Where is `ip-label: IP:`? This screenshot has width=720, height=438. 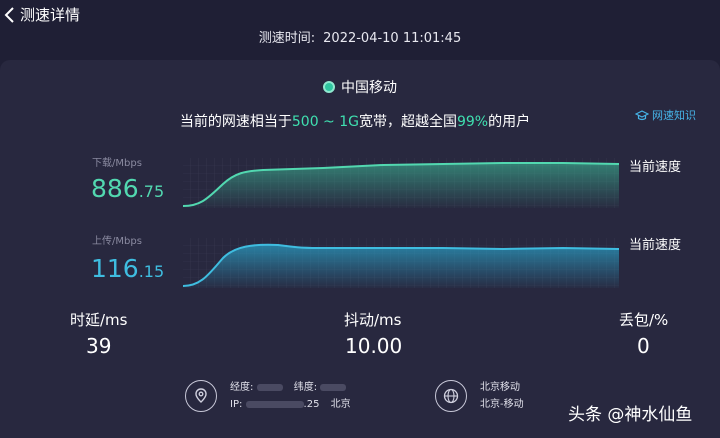 ip-label: IP: is located at coordinates (236, 404).